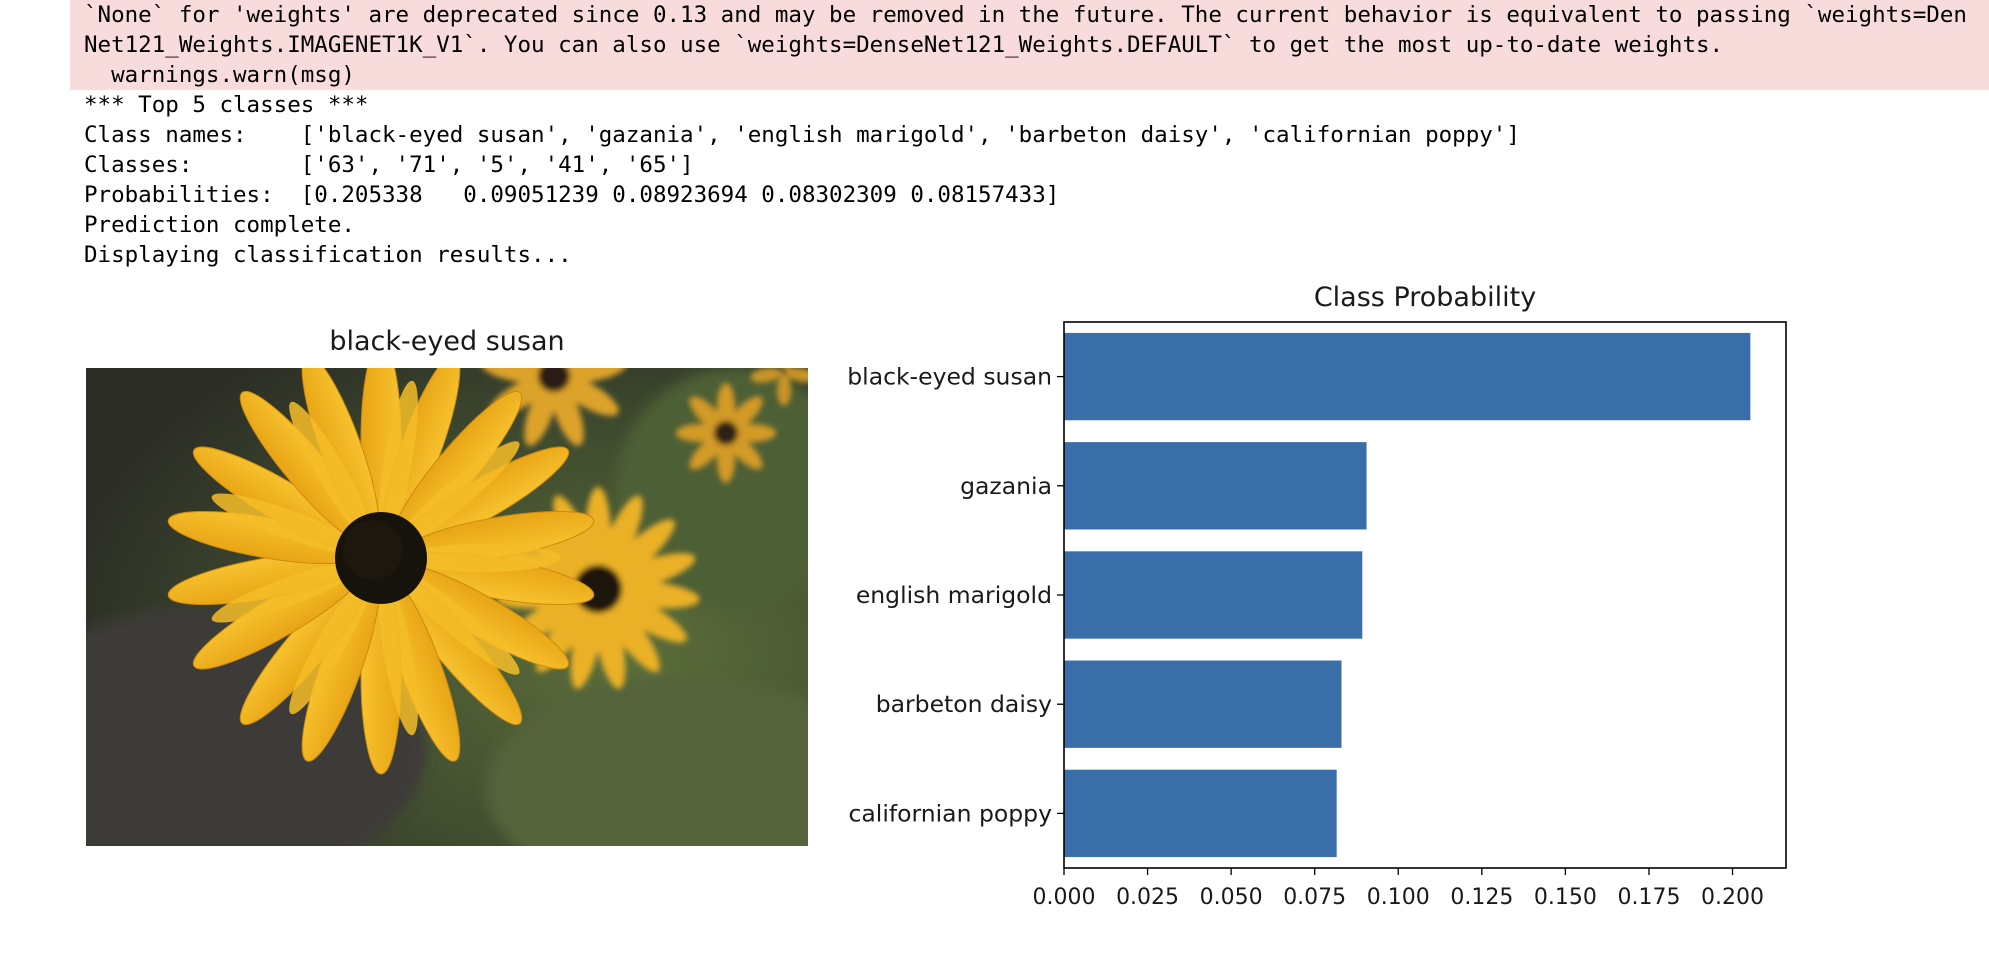 The width and height of the screenshot is (1989, 955). I want to click on x-tick-label: 0.175, so click(1648, 897).